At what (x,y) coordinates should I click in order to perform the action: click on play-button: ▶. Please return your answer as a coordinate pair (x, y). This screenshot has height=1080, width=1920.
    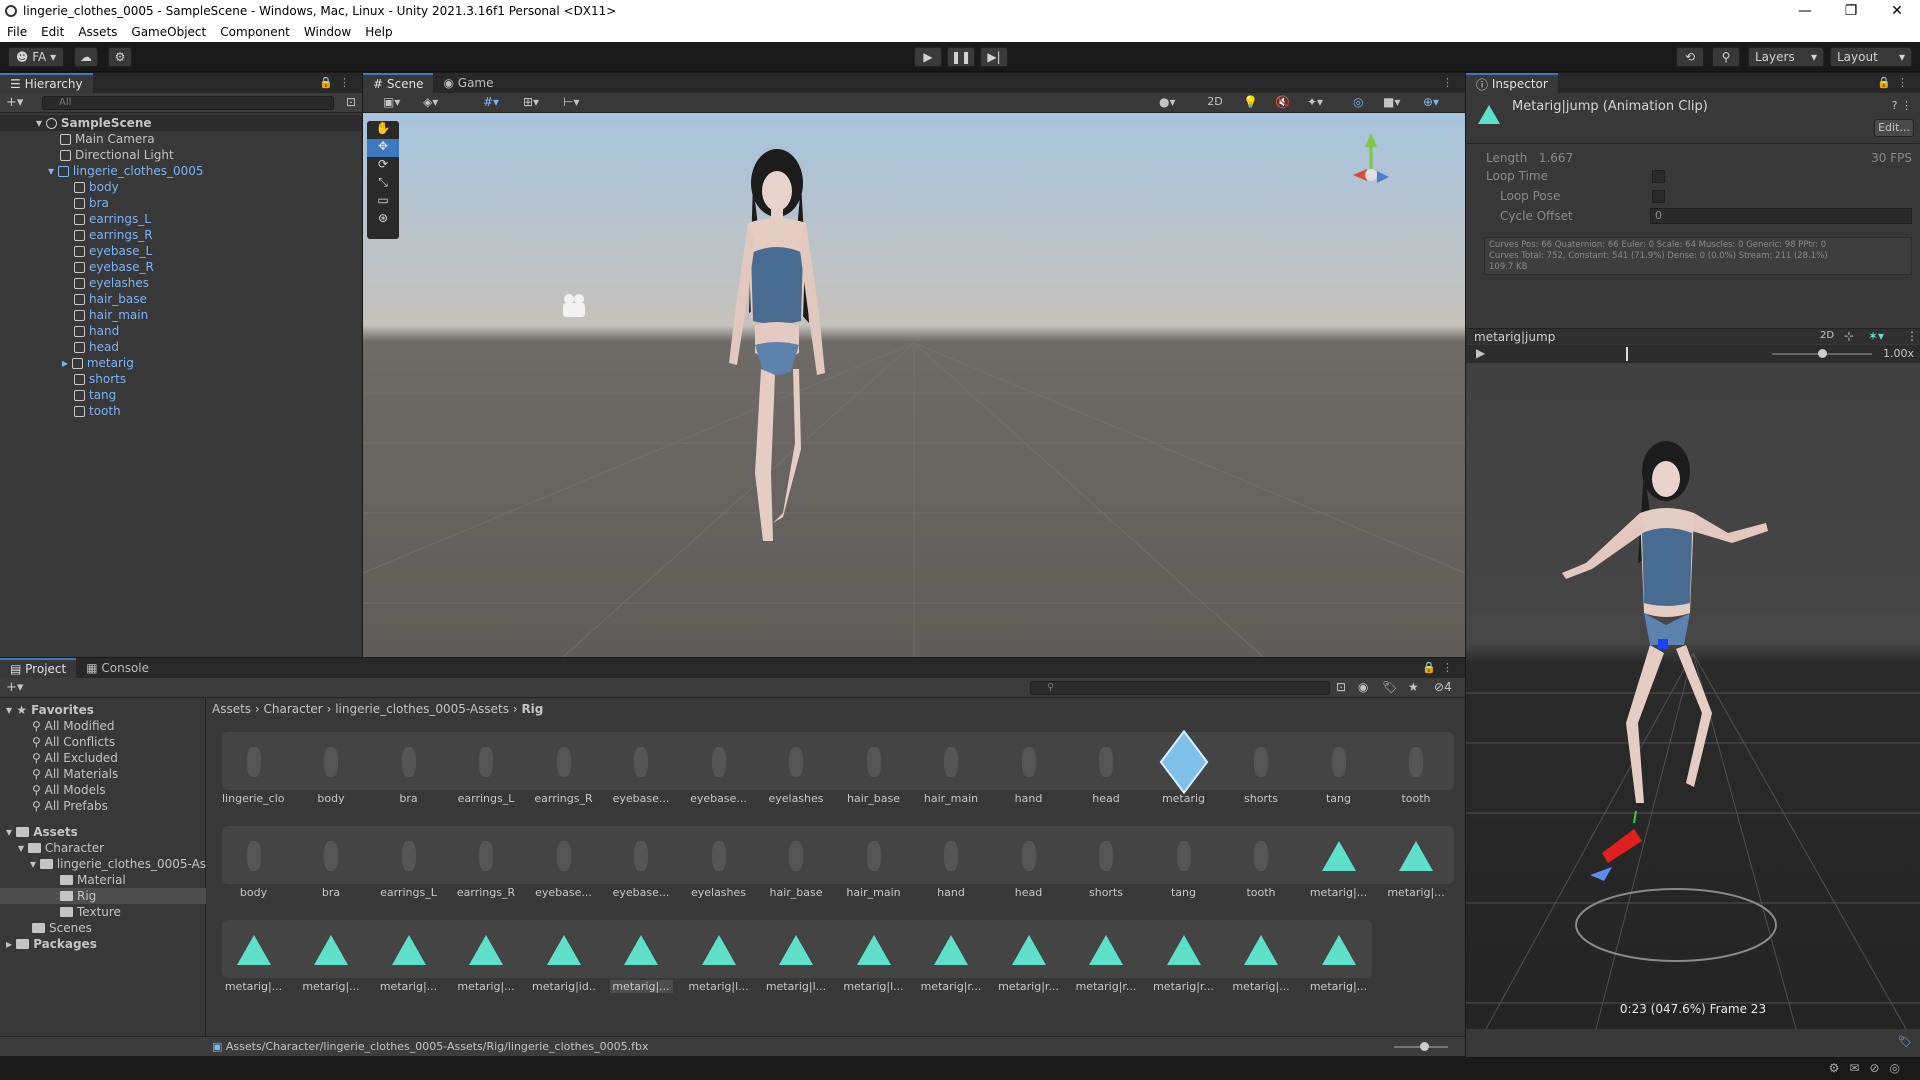
    Looking at the image, I should click on (928, 57).